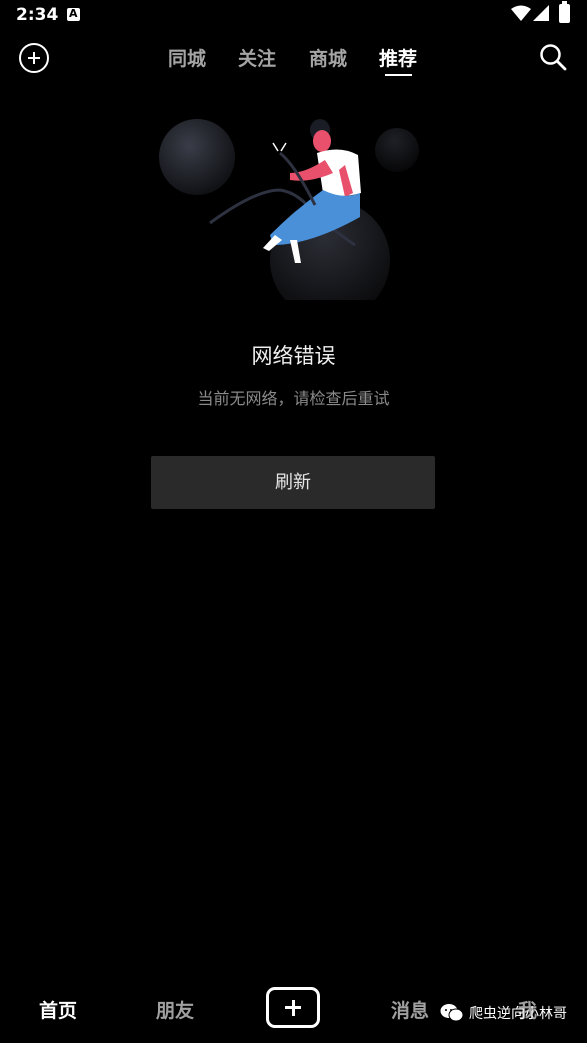  Describe the element at coordinates (553, 57) in the screenshot. I see `search-icon` at that location.